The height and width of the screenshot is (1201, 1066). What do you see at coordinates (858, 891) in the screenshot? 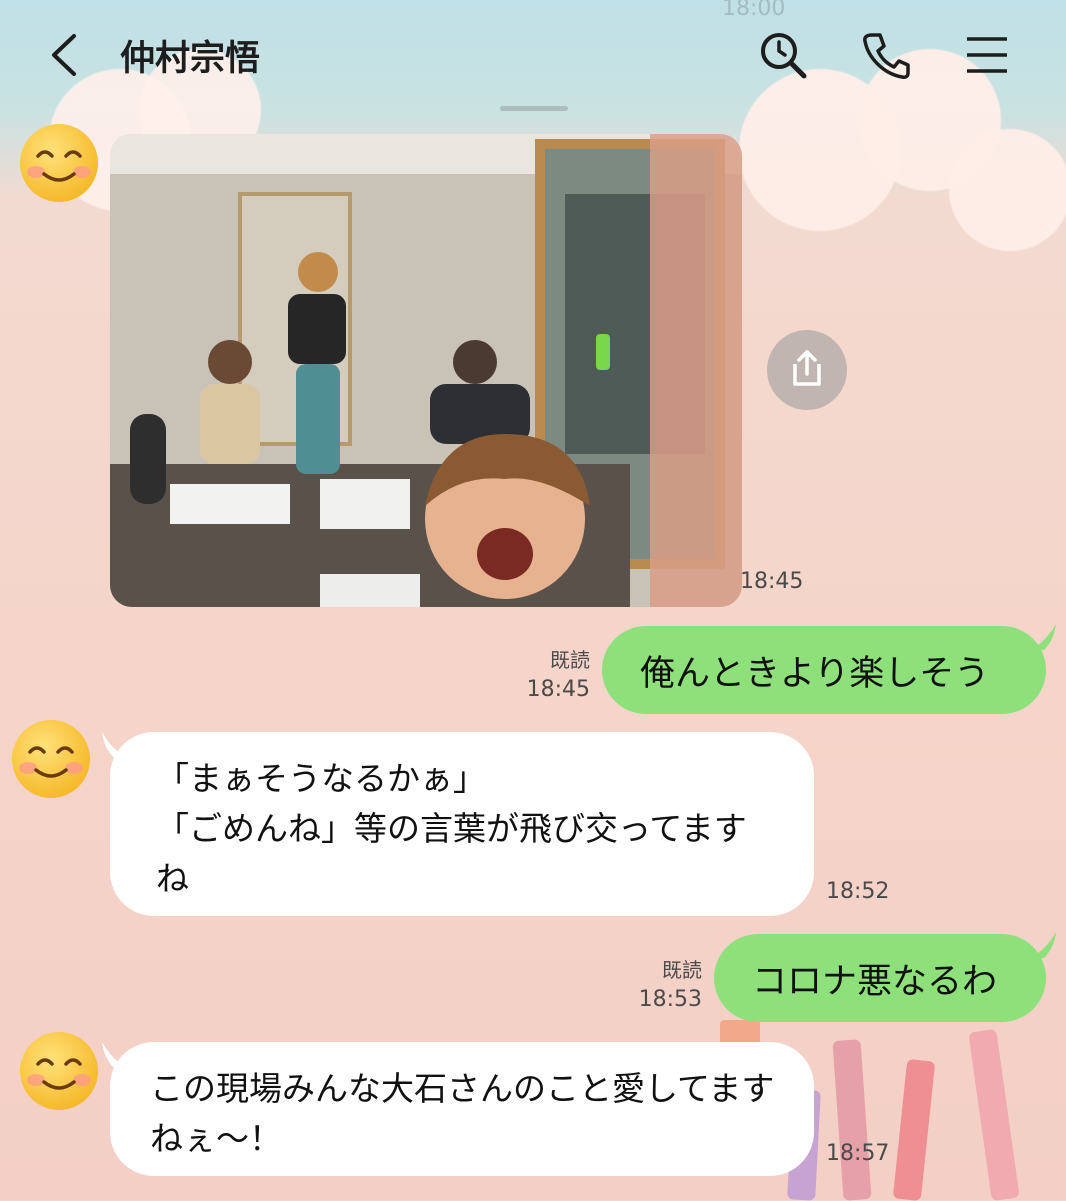
I see `message-time: 18:52` at bounding box center [858, 891].